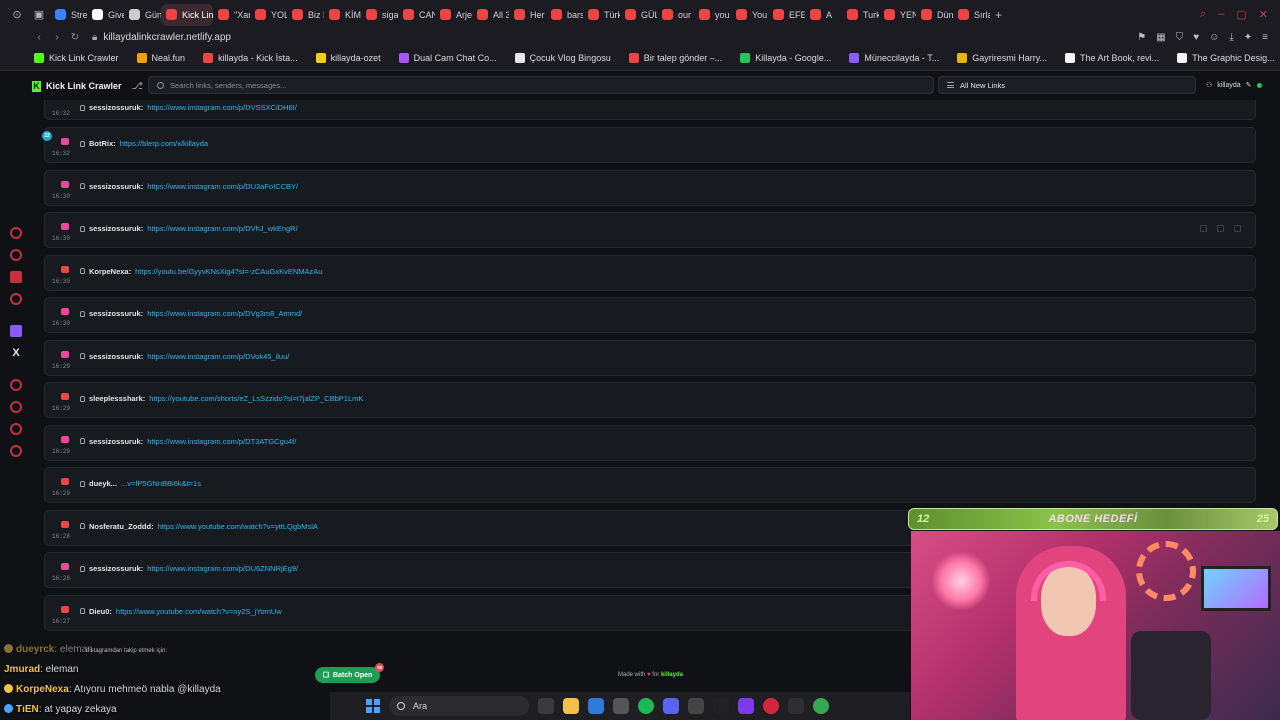 The image size is (1280, 720). Describe the element at coordinates (39, 37) in the screenshot. I see `back-icon: ‹` at that location.